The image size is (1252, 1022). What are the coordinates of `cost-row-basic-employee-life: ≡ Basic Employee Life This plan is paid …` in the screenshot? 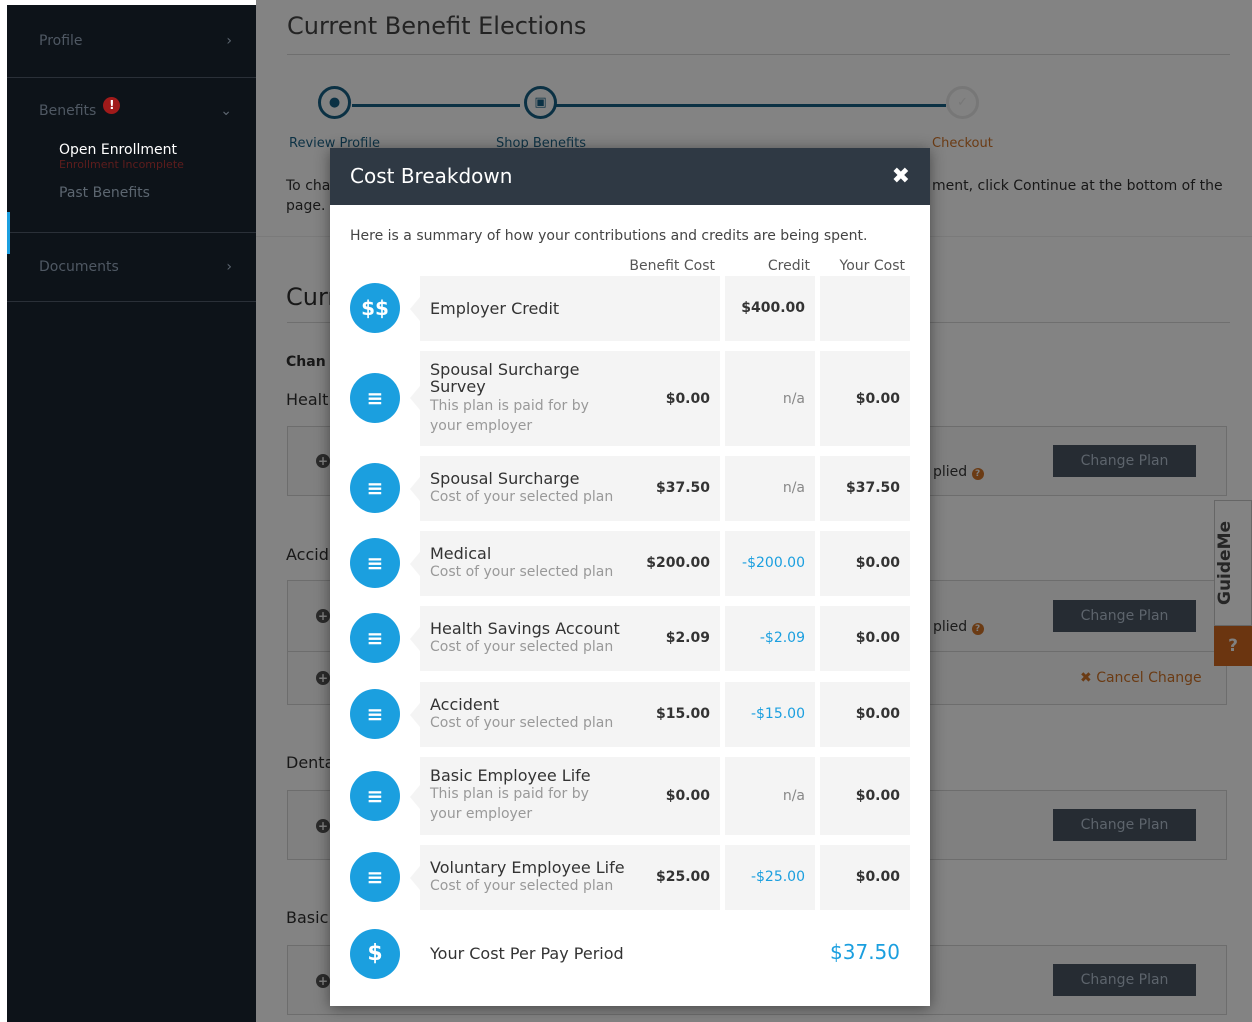 It's located at (630, 796).